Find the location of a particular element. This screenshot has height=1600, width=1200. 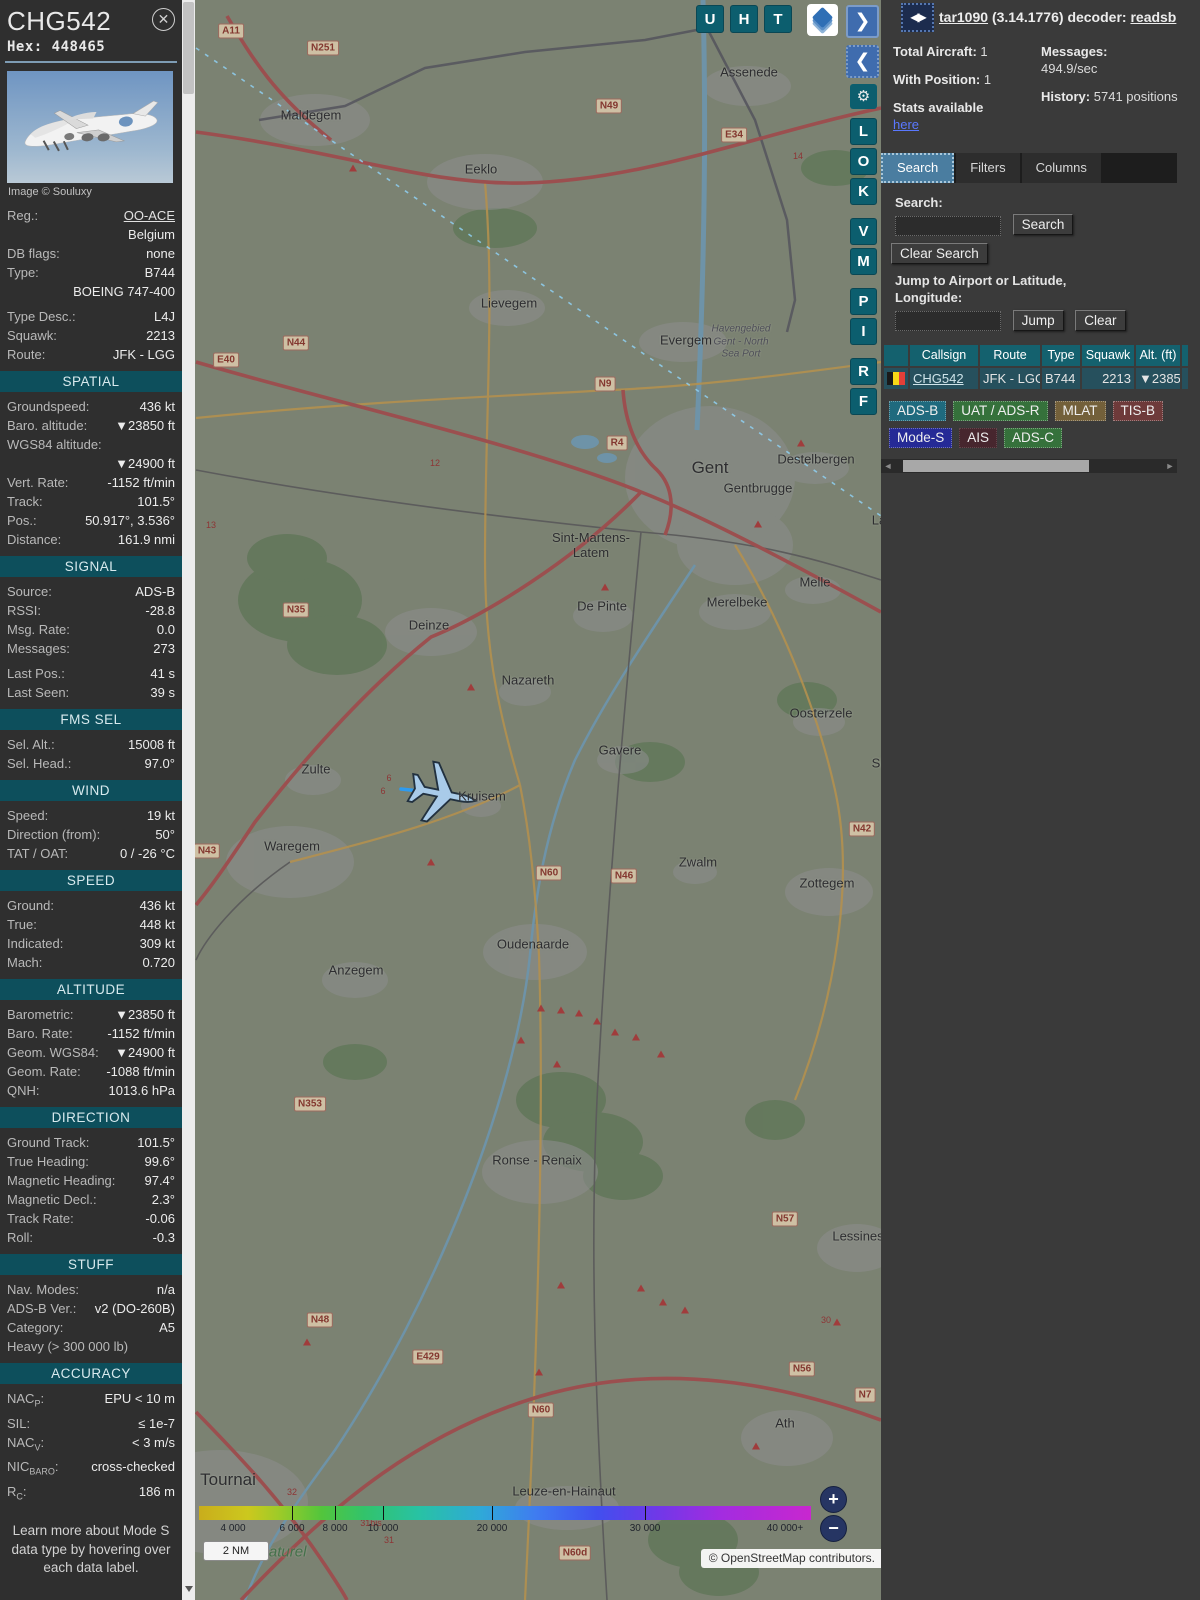

layer-switcher-button is located at coordinates (822, 20).